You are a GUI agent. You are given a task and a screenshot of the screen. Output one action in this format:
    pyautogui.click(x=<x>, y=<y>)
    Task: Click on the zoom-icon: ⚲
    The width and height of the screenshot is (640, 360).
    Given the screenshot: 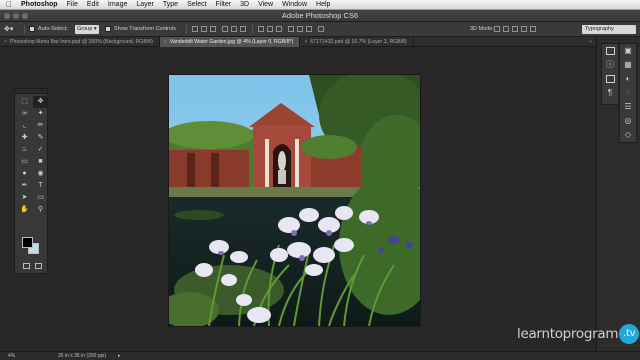 What is the action you would take?
    pyautogui.click(x=40, y=210)
    